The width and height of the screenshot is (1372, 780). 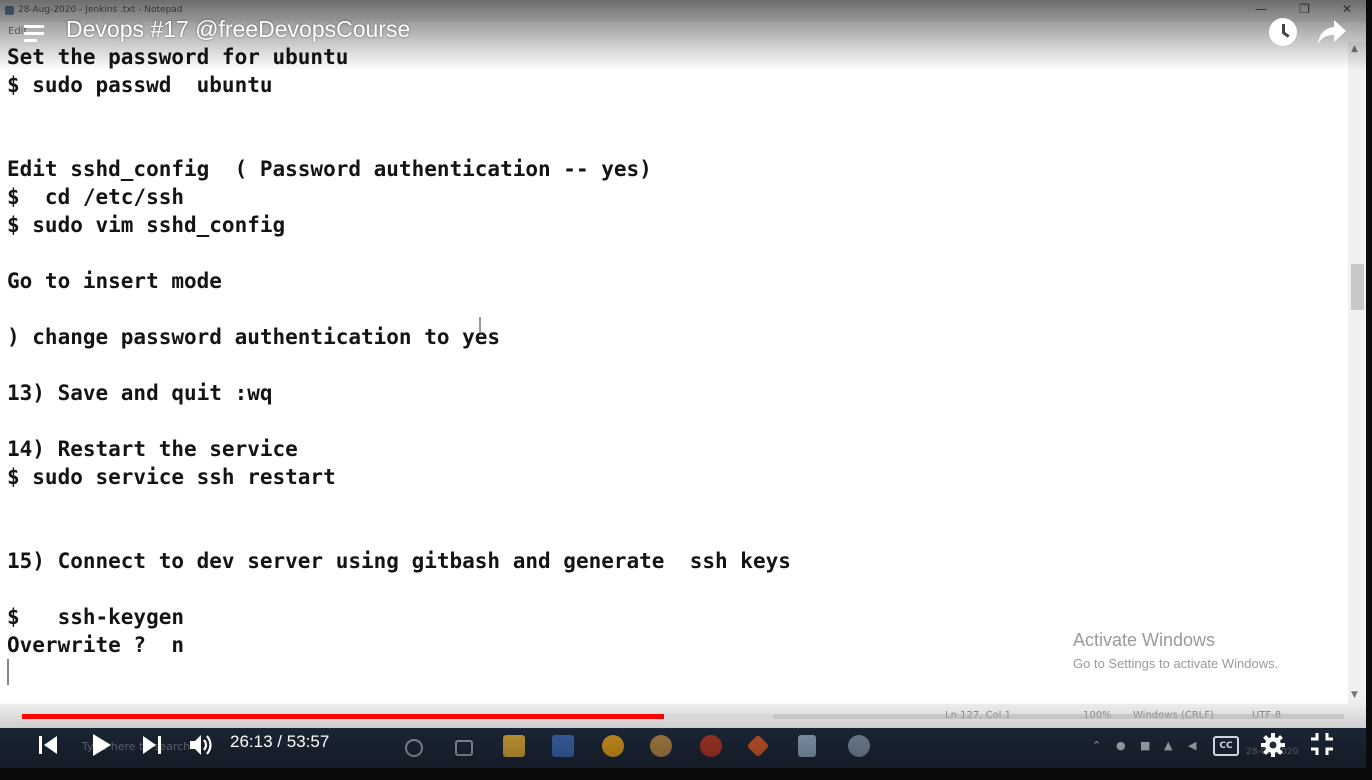 I want to click on notepad-icon, so click(x=9, y=10).